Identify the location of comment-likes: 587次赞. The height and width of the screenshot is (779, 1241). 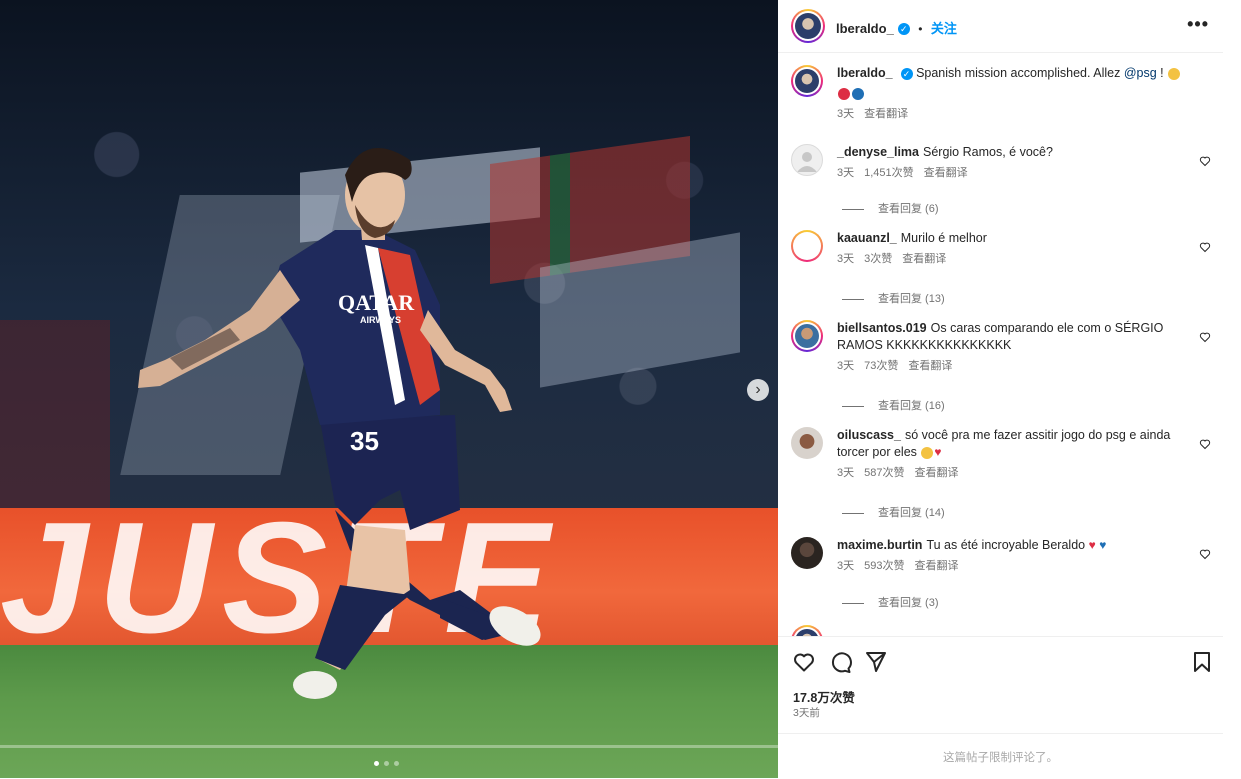
(884, 473).